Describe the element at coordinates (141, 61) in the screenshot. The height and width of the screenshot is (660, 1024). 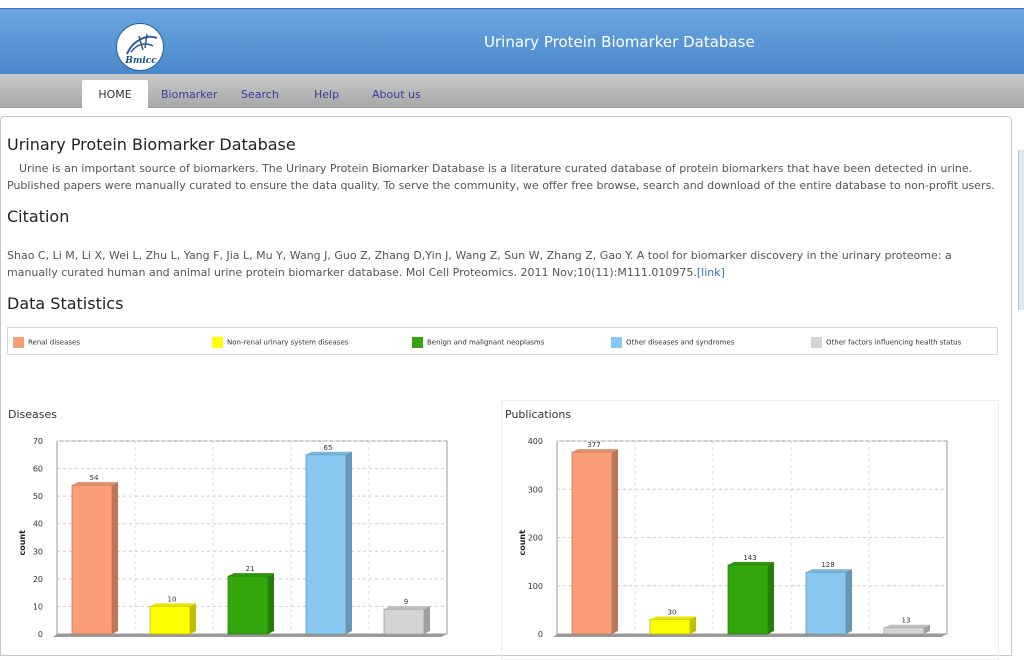
I see `logo-text: Bmicc` at that location.